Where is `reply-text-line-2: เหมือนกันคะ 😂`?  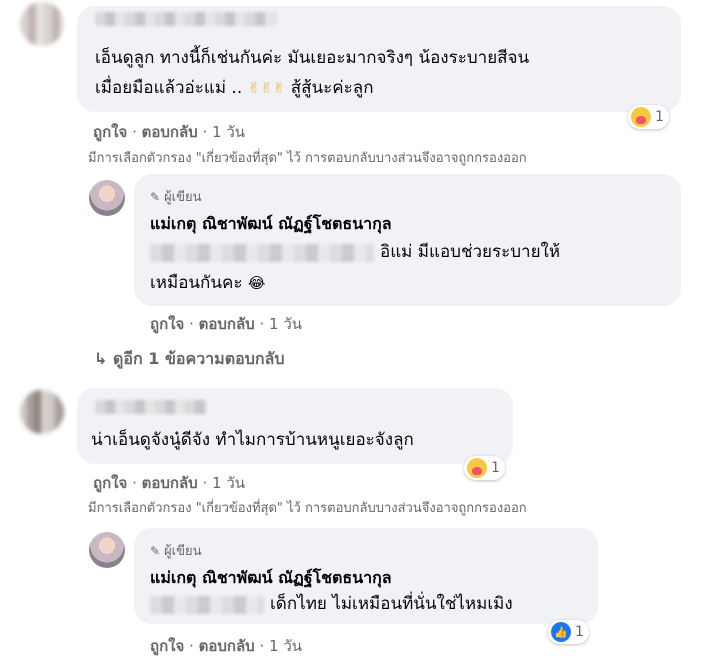
reply-text-line-2: เหมือนกันคะ 😂 is located at coordinates (207, 283).